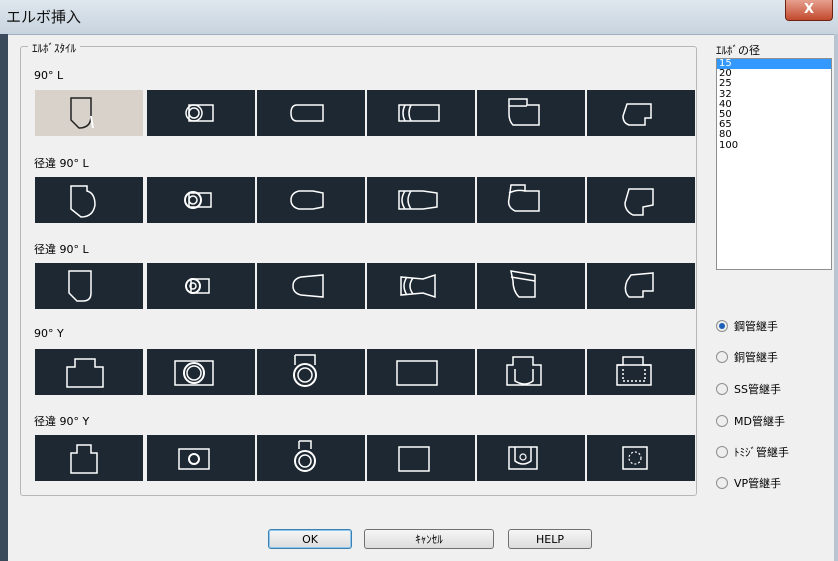  Describe the element at coordinates (774, 104) in the screenshot. I see `diameter-option: 40` at that location.